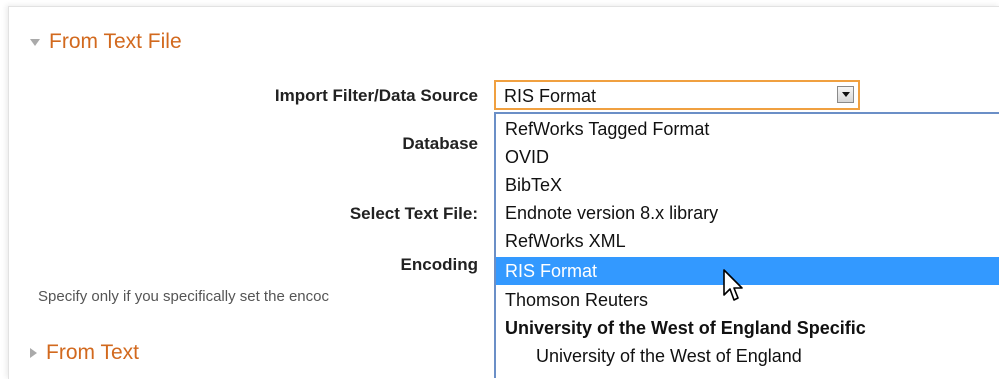  Describe the element at coordinates (439, 264) in the screenshot. I see `encoding-label: Encoding` at that location.